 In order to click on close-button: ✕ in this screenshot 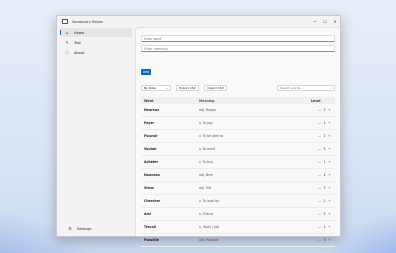, I will do `click(335, 21)`.